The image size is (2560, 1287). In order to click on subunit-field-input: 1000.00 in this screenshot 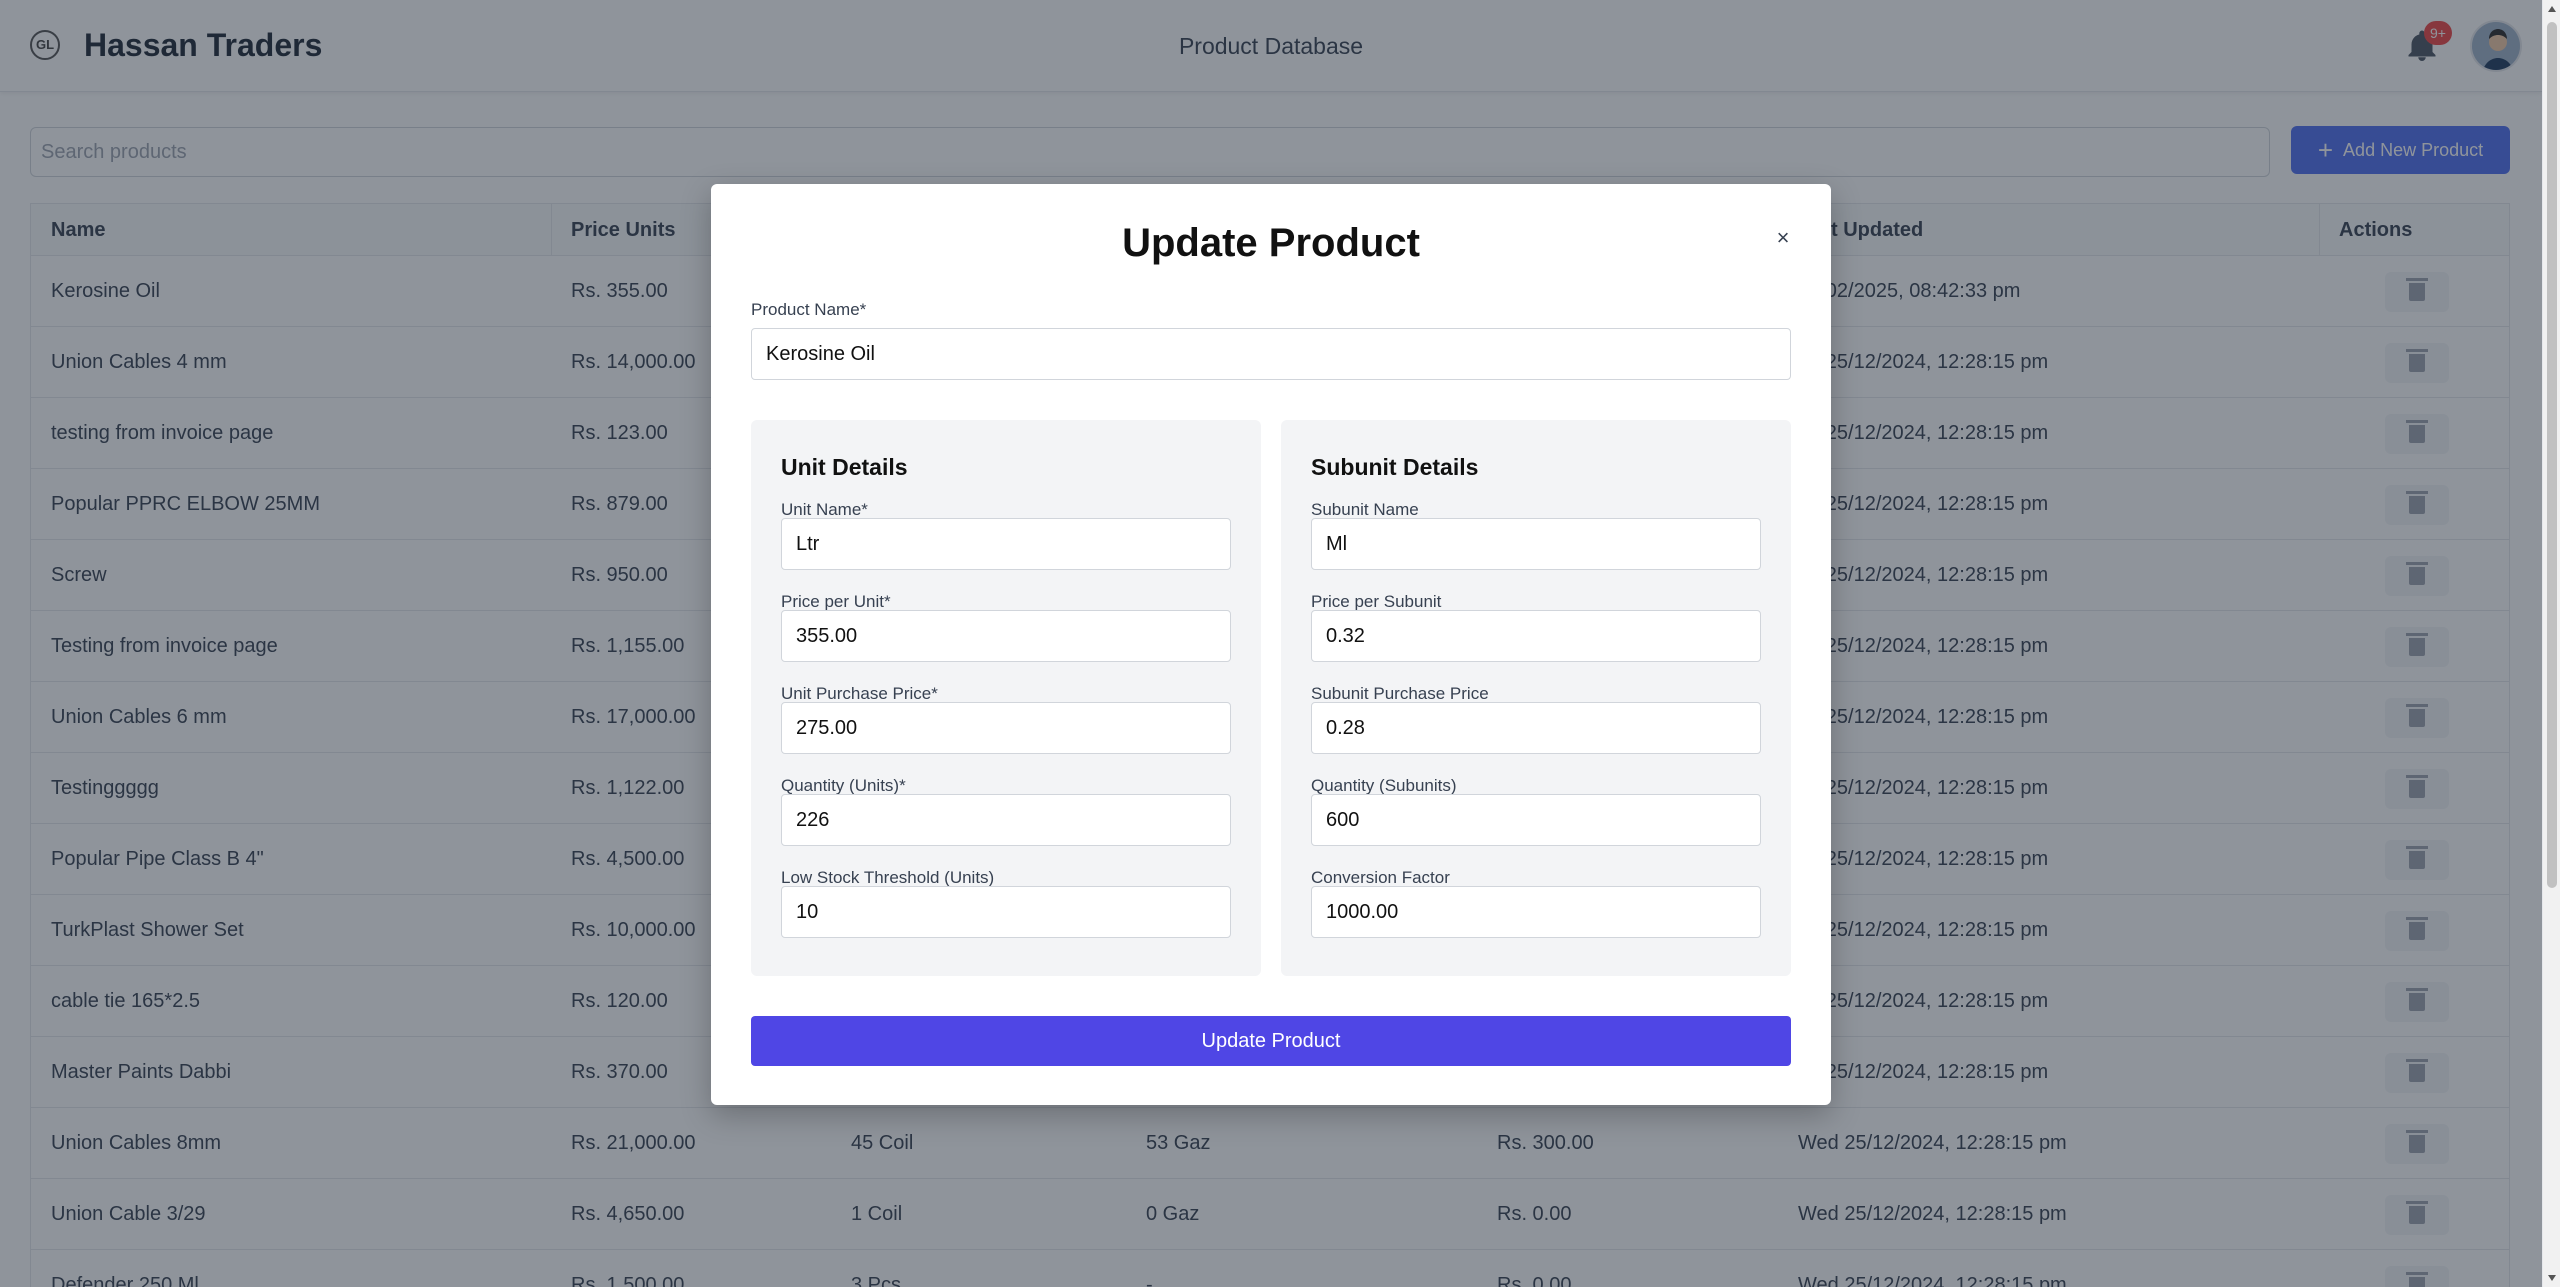, I will do `click(1536, 912)`.